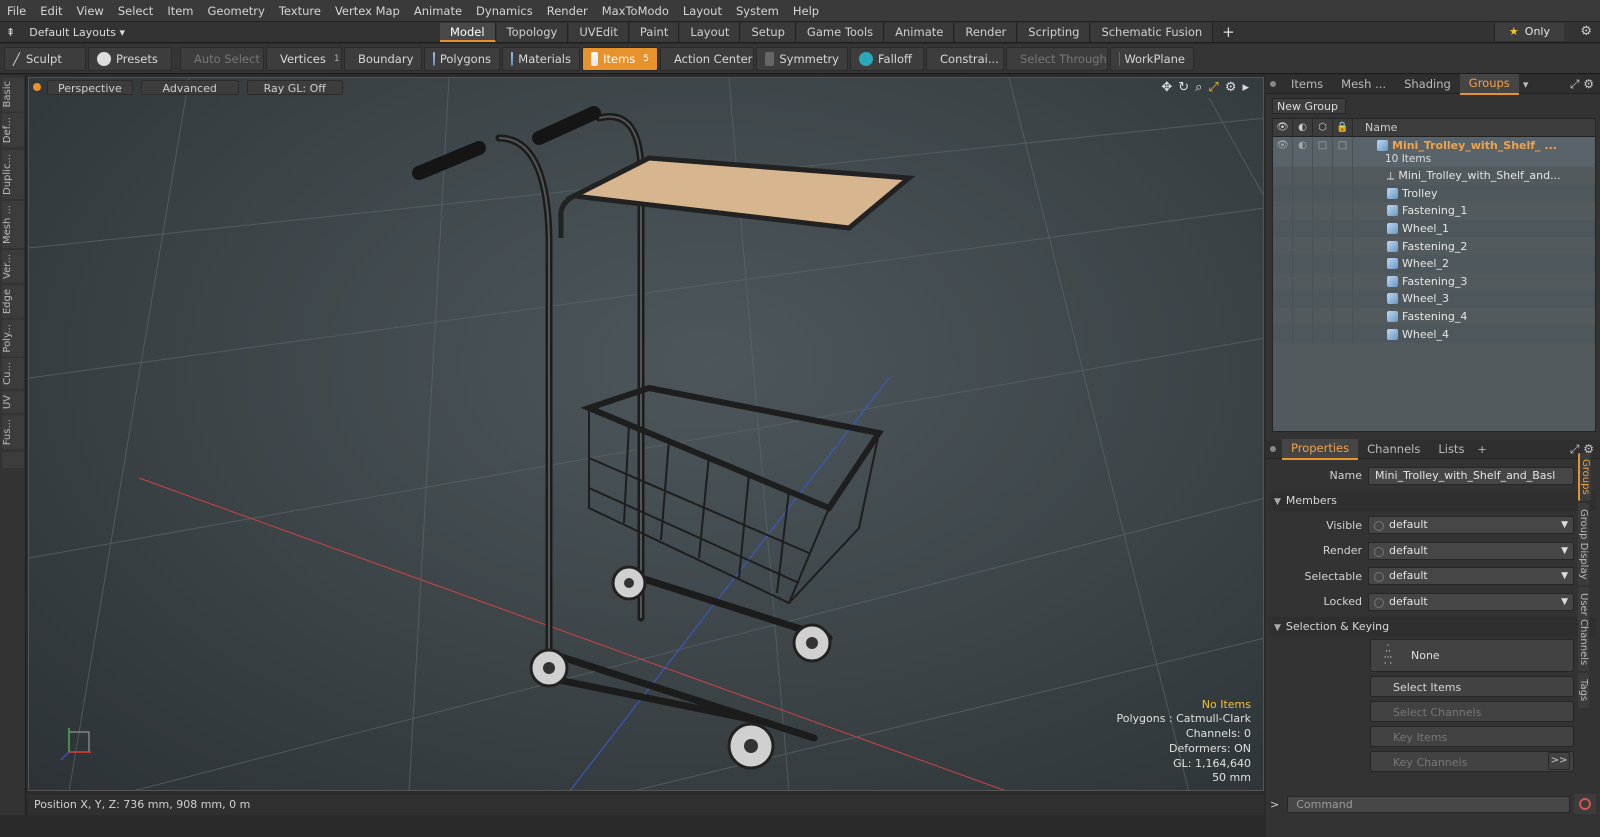 This screenshot has height=837, width=1600. I want to click on tab-scripting: Scripting, so click(1054, 32).